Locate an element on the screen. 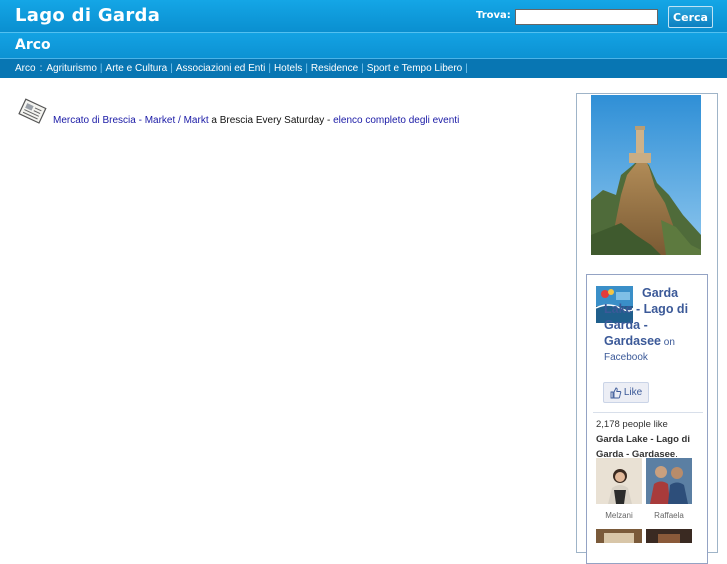  search-label: Trova: is located at coordinates (493, 15).